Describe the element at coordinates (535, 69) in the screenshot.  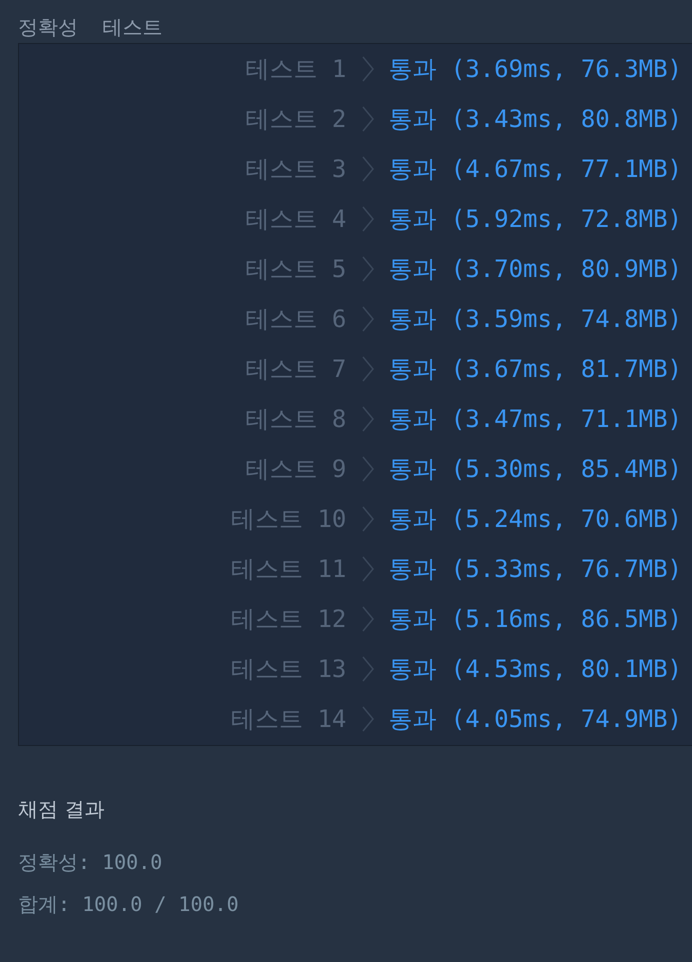
I see `test-result: 통과 (3.69ms, 76.3MB)` at that location.